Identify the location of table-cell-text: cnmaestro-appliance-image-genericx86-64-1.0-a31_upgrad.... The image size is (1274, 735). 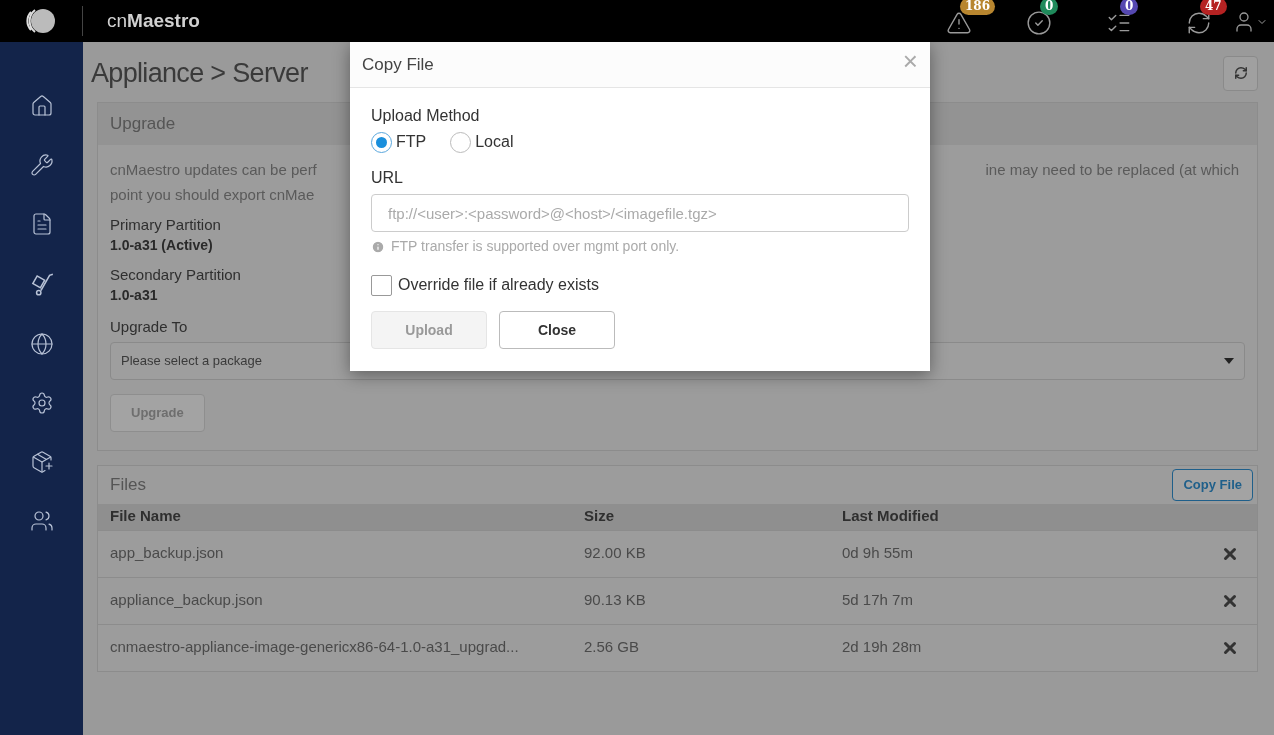
(315, 647).